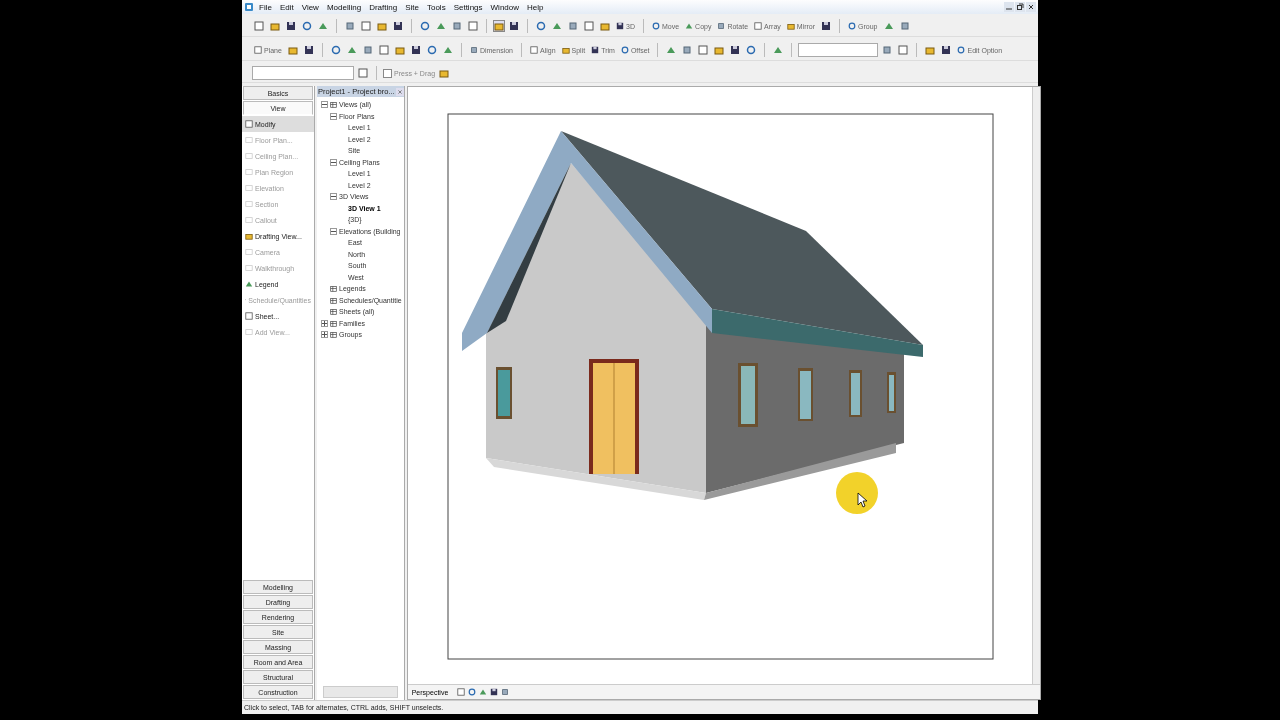 Image resolution: width=1280 pixels, height=720 pixels. Describe the element at coordinates (535, 7) in the screenshot. I see `menu-item: Help` at that location.